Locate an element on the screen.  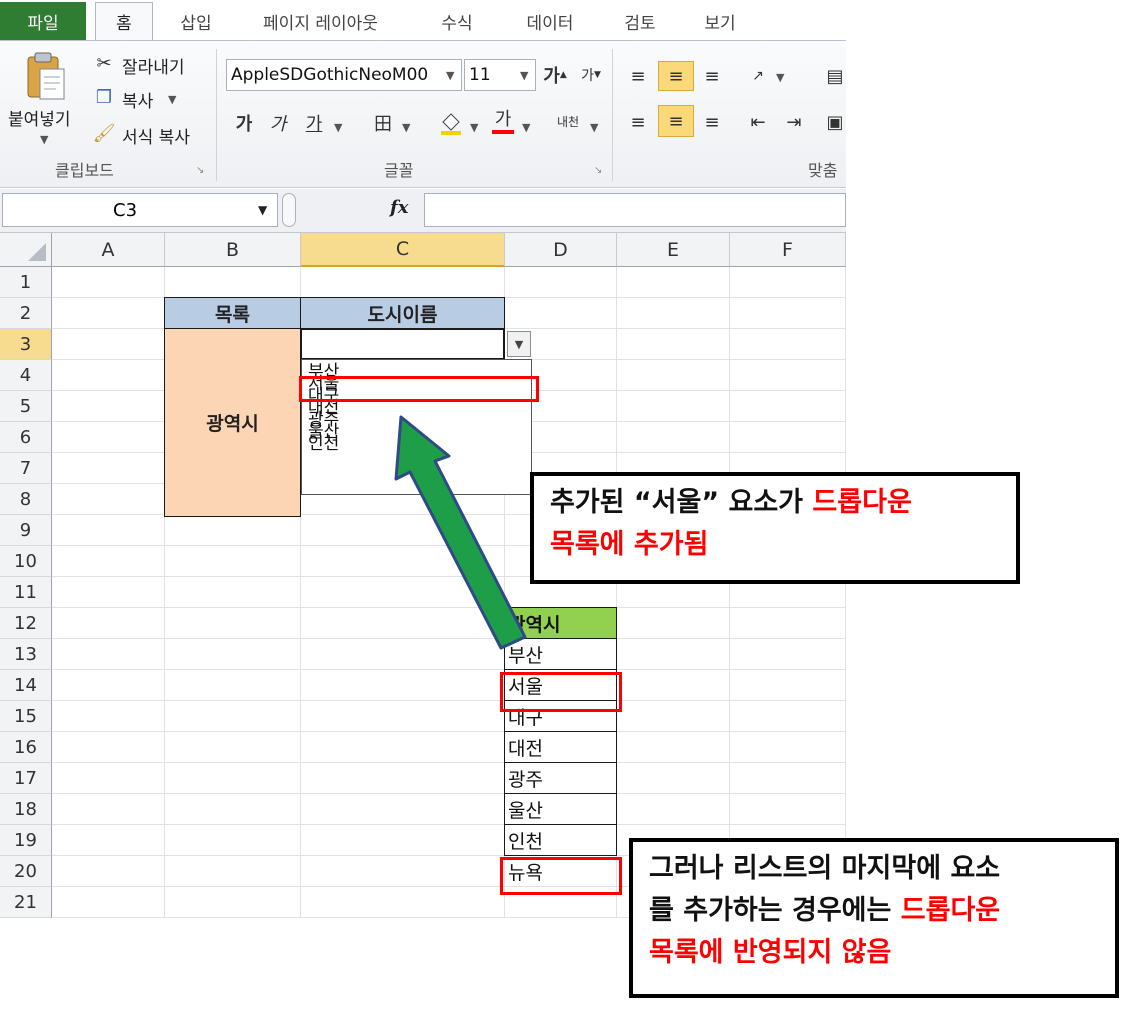
bold-button: 가 is located at coordinates (244, 123).